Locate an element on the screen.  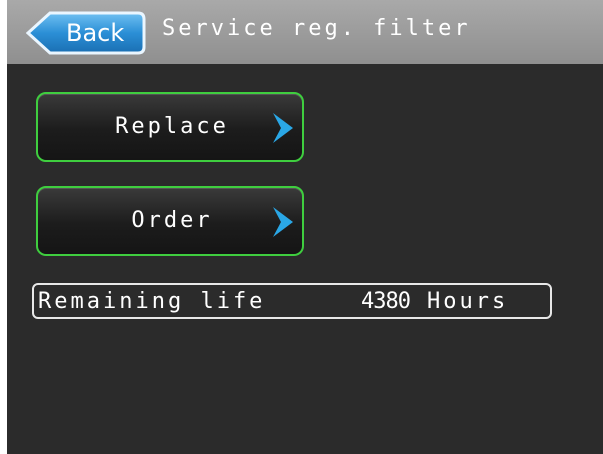
remaining-life-label: Remaining life is located at coordinates (152, 301).